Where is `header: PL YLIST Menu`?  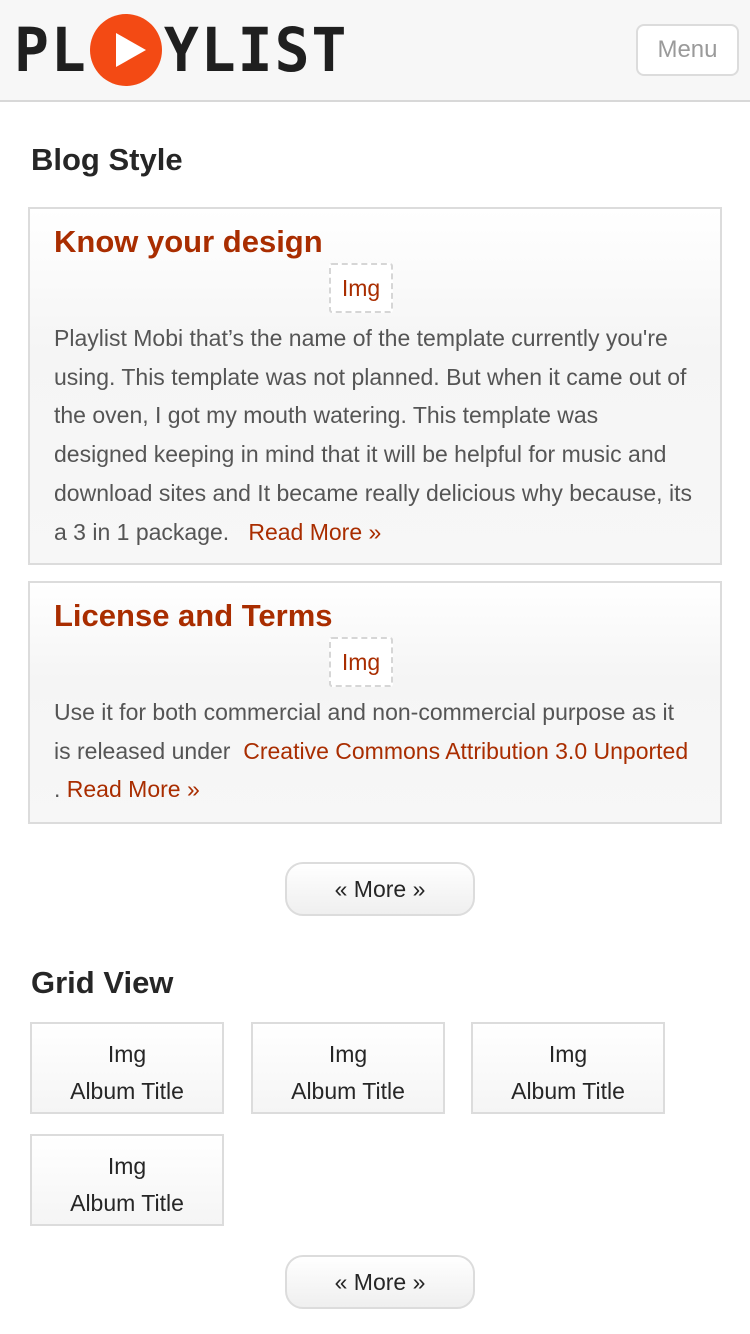 header: PL YLIST Menu is located at coordinates (375, 51).